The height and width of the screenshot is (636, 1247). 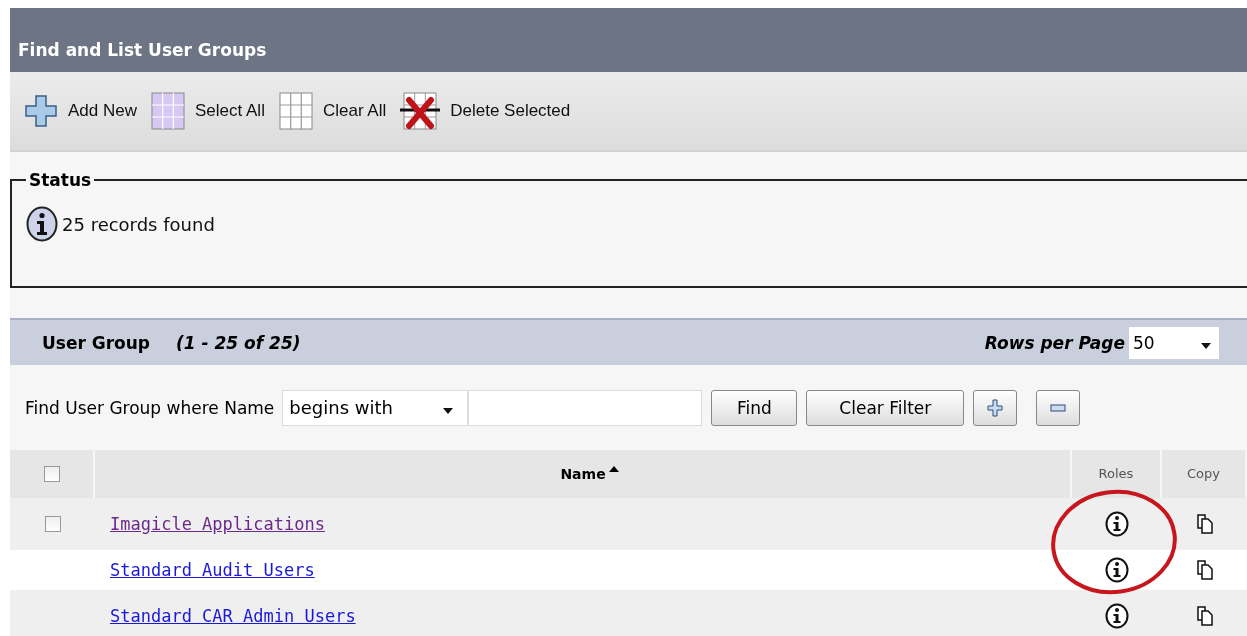 What do you see at coordinates (51, 474) in the screenshot?
I see `select-all-checkbox` at bounding box center [51, 474].